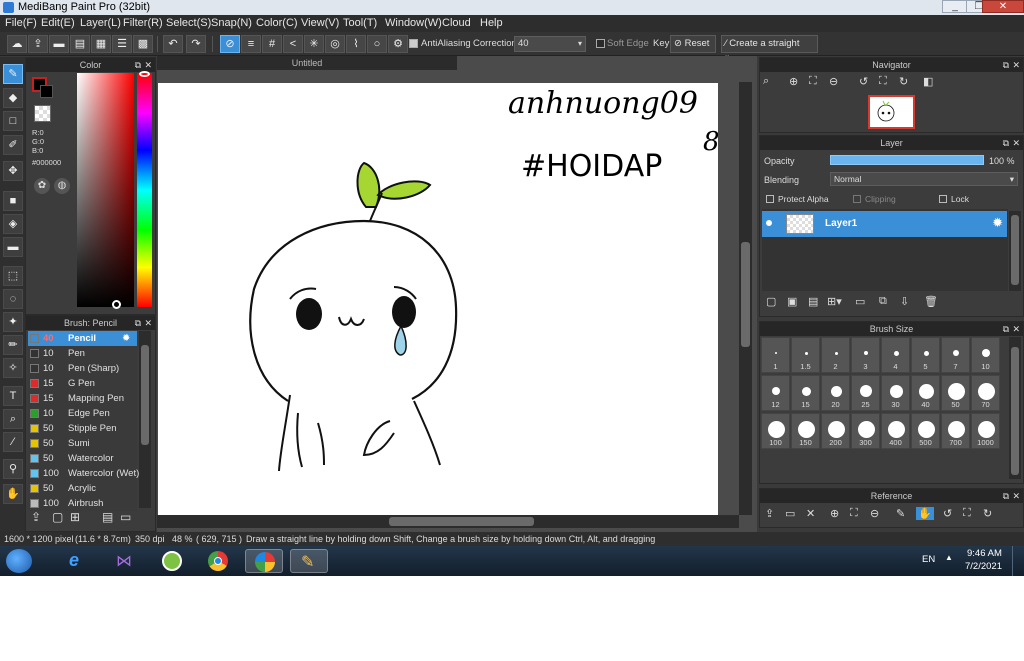 The width and height of the screenshot is (1024, 661). I want to click on brush-cloud-icon: ⇪, so click(36, 517).